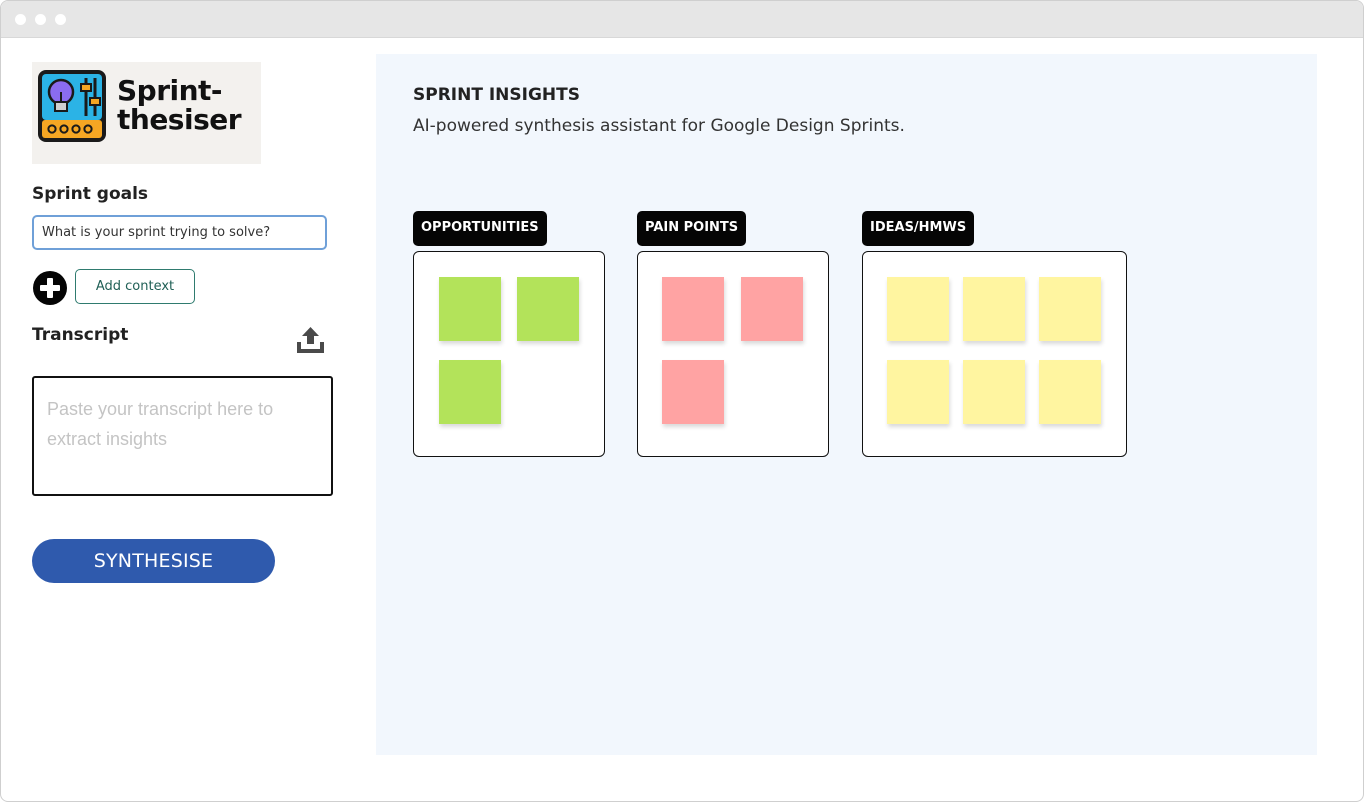  I want to click on pain-points-board, so click(733, 354).